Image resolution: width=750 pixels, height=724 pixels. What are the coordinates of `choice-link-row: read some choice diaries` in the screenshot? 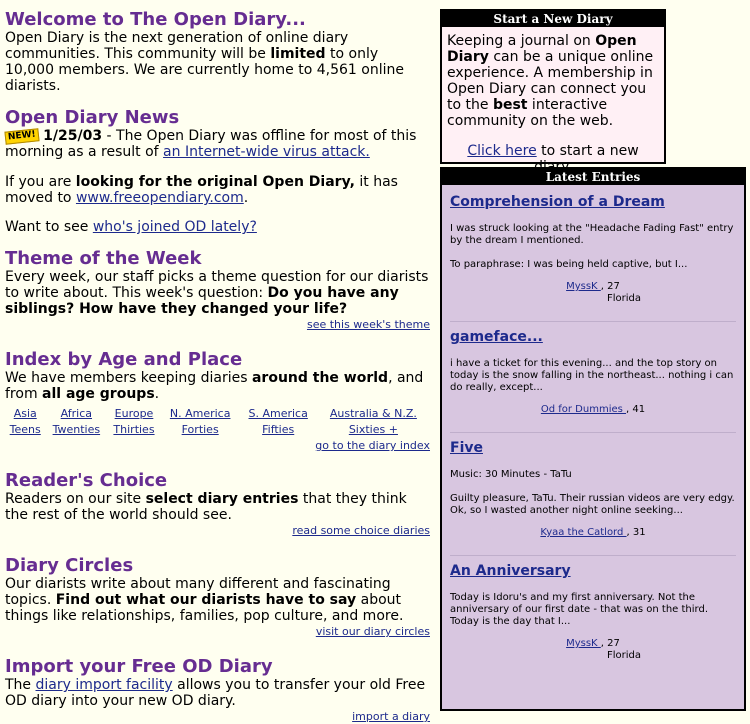 It's located at (217, 531).